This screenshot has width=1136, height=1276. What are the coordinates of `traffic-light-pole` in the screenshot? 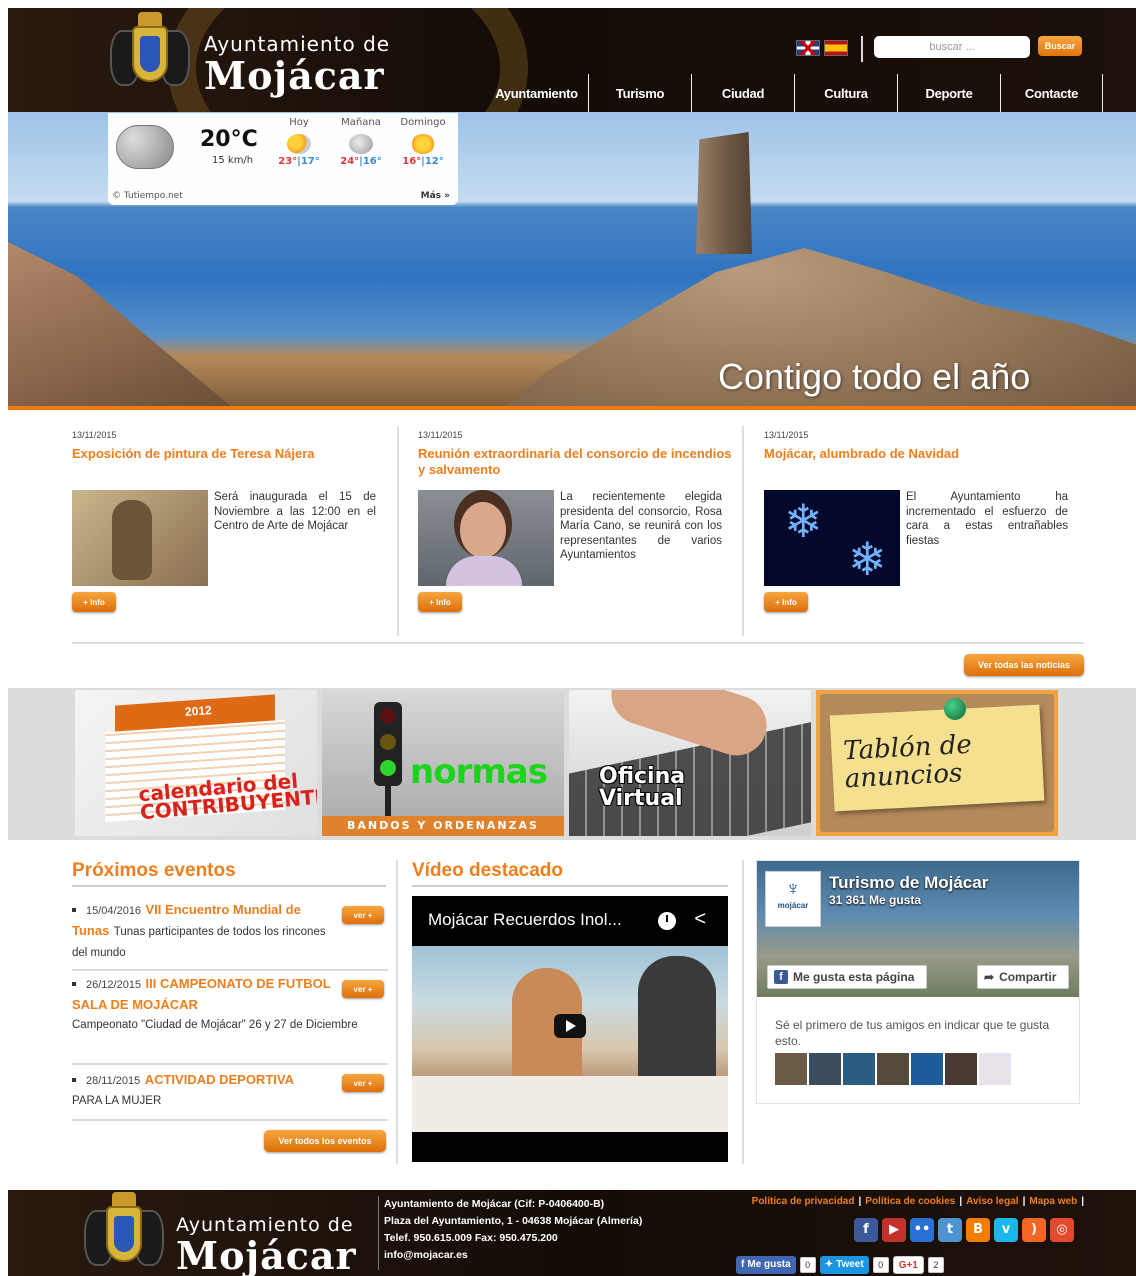 It's located at (388, 801).